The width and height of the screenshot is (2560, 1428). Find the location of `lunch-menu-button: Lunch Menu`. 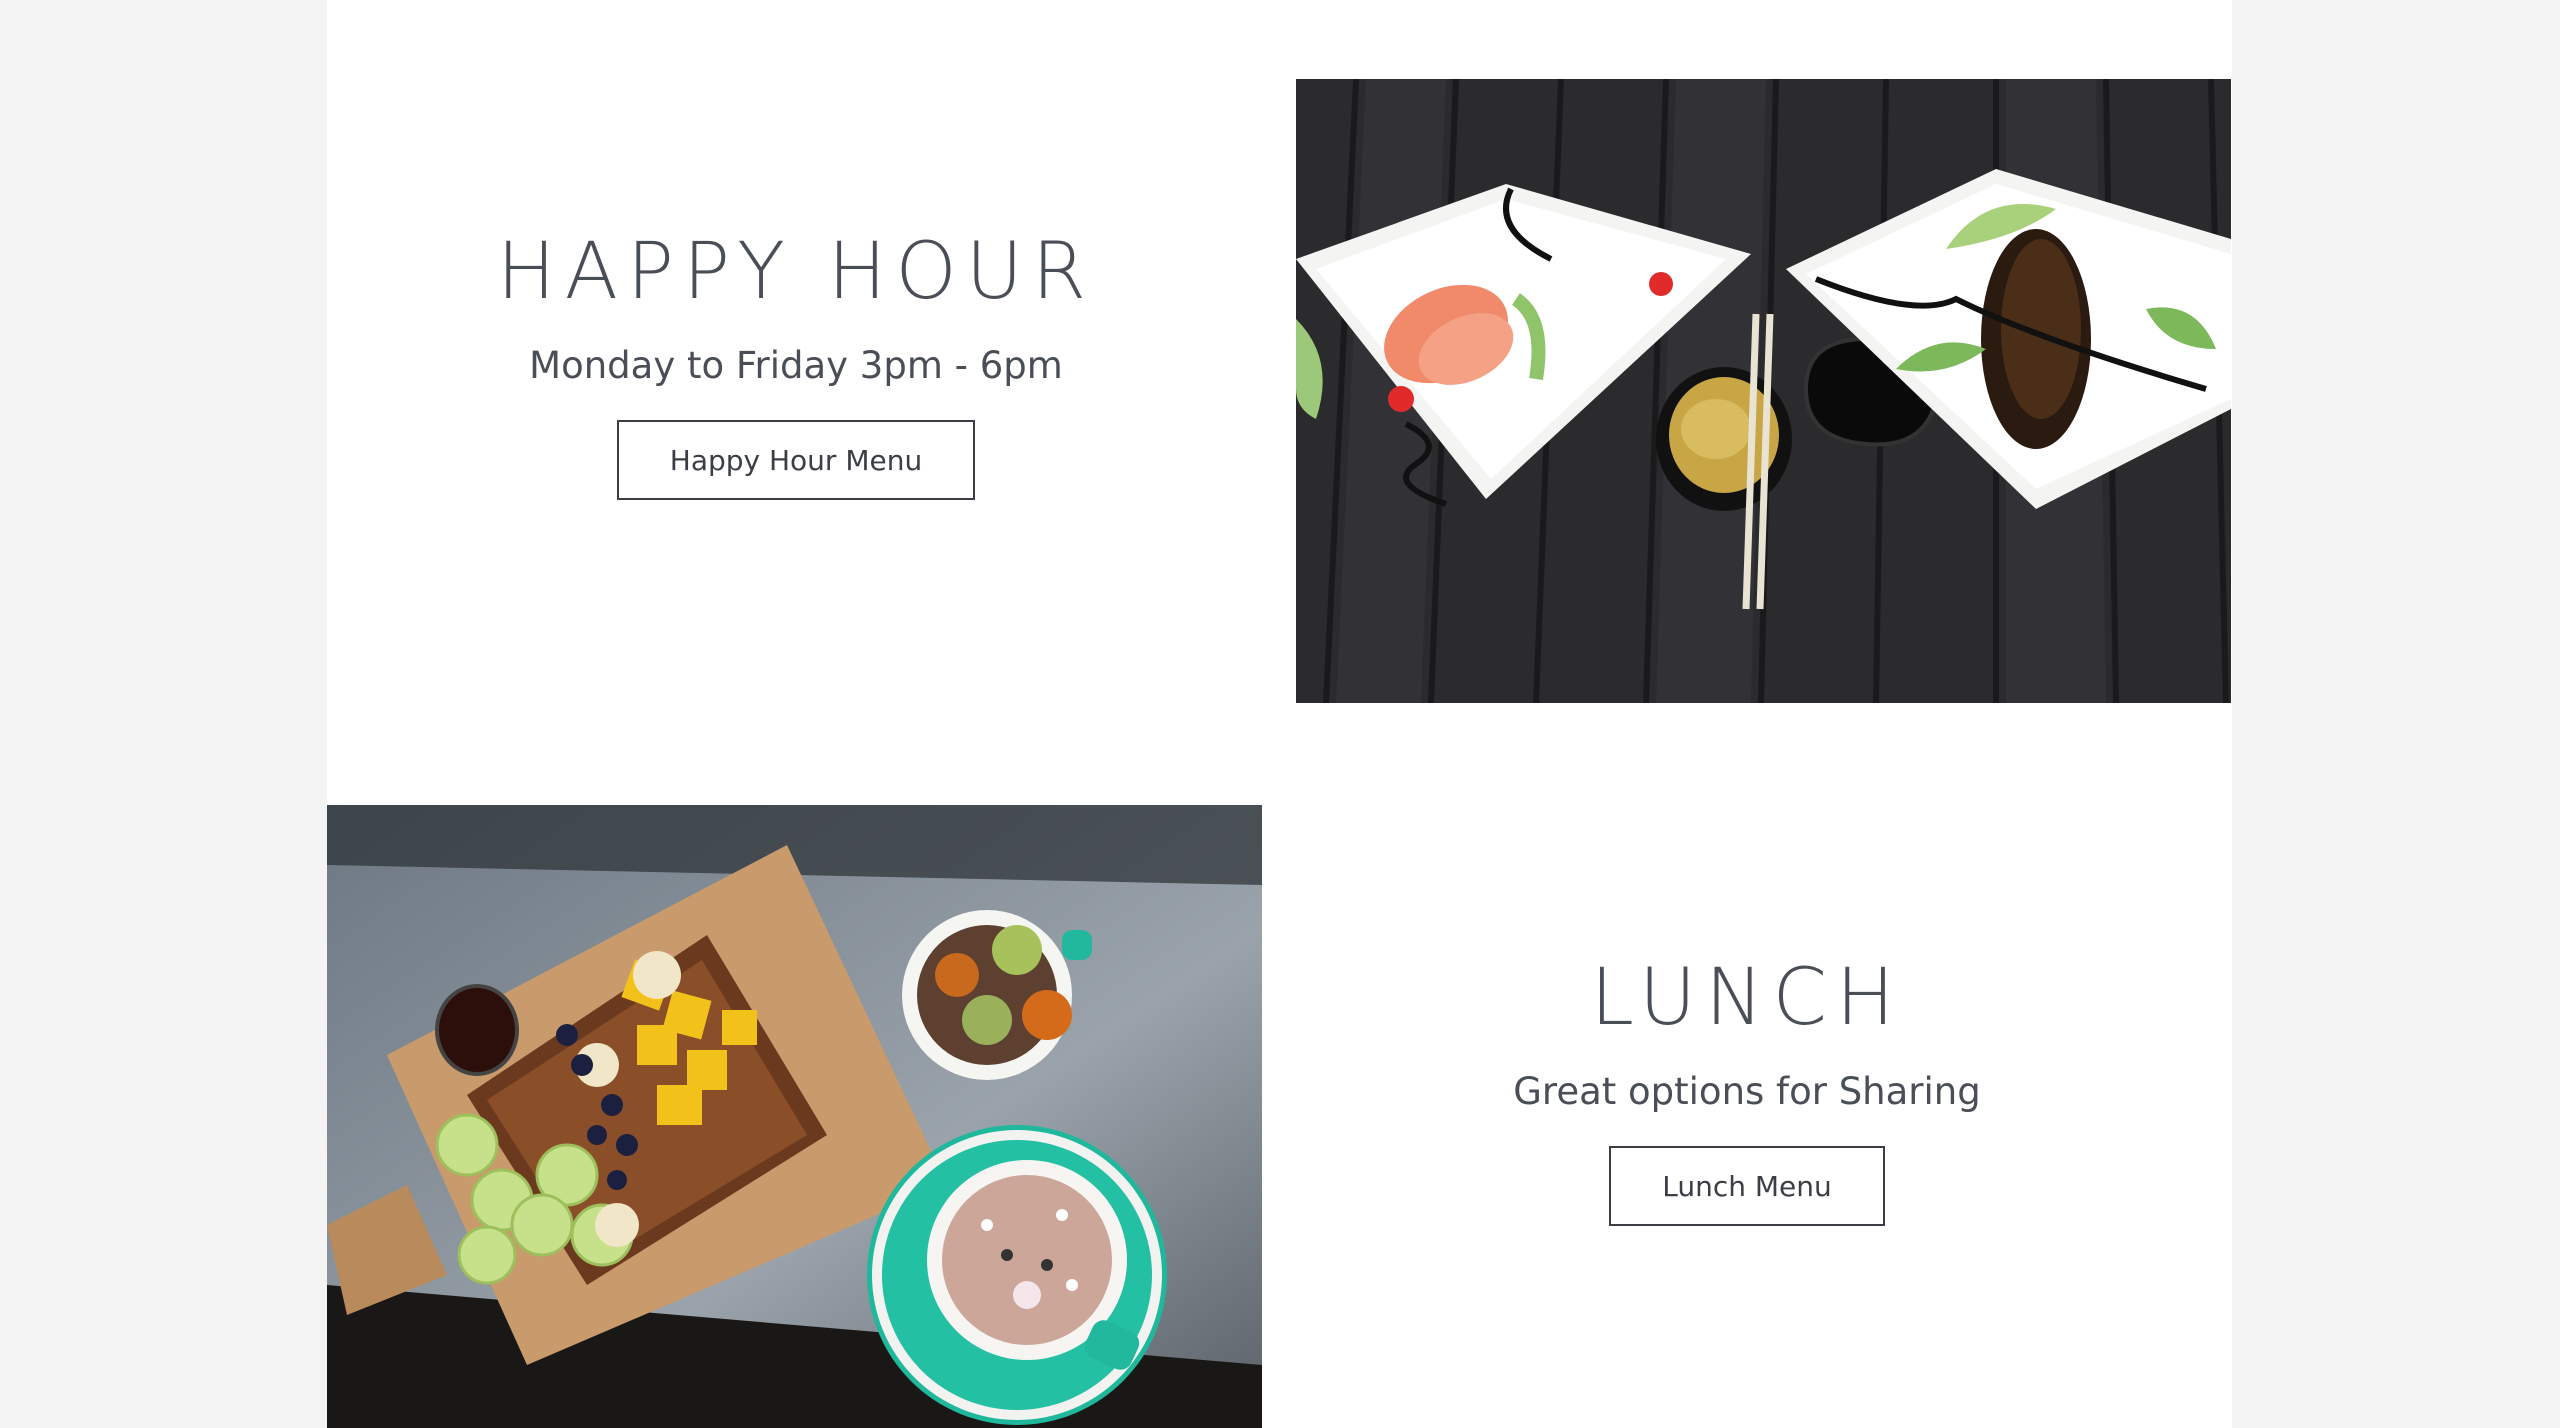

lunch-menu-button: Lunch Menu is located at coordinates (1747, 1186).